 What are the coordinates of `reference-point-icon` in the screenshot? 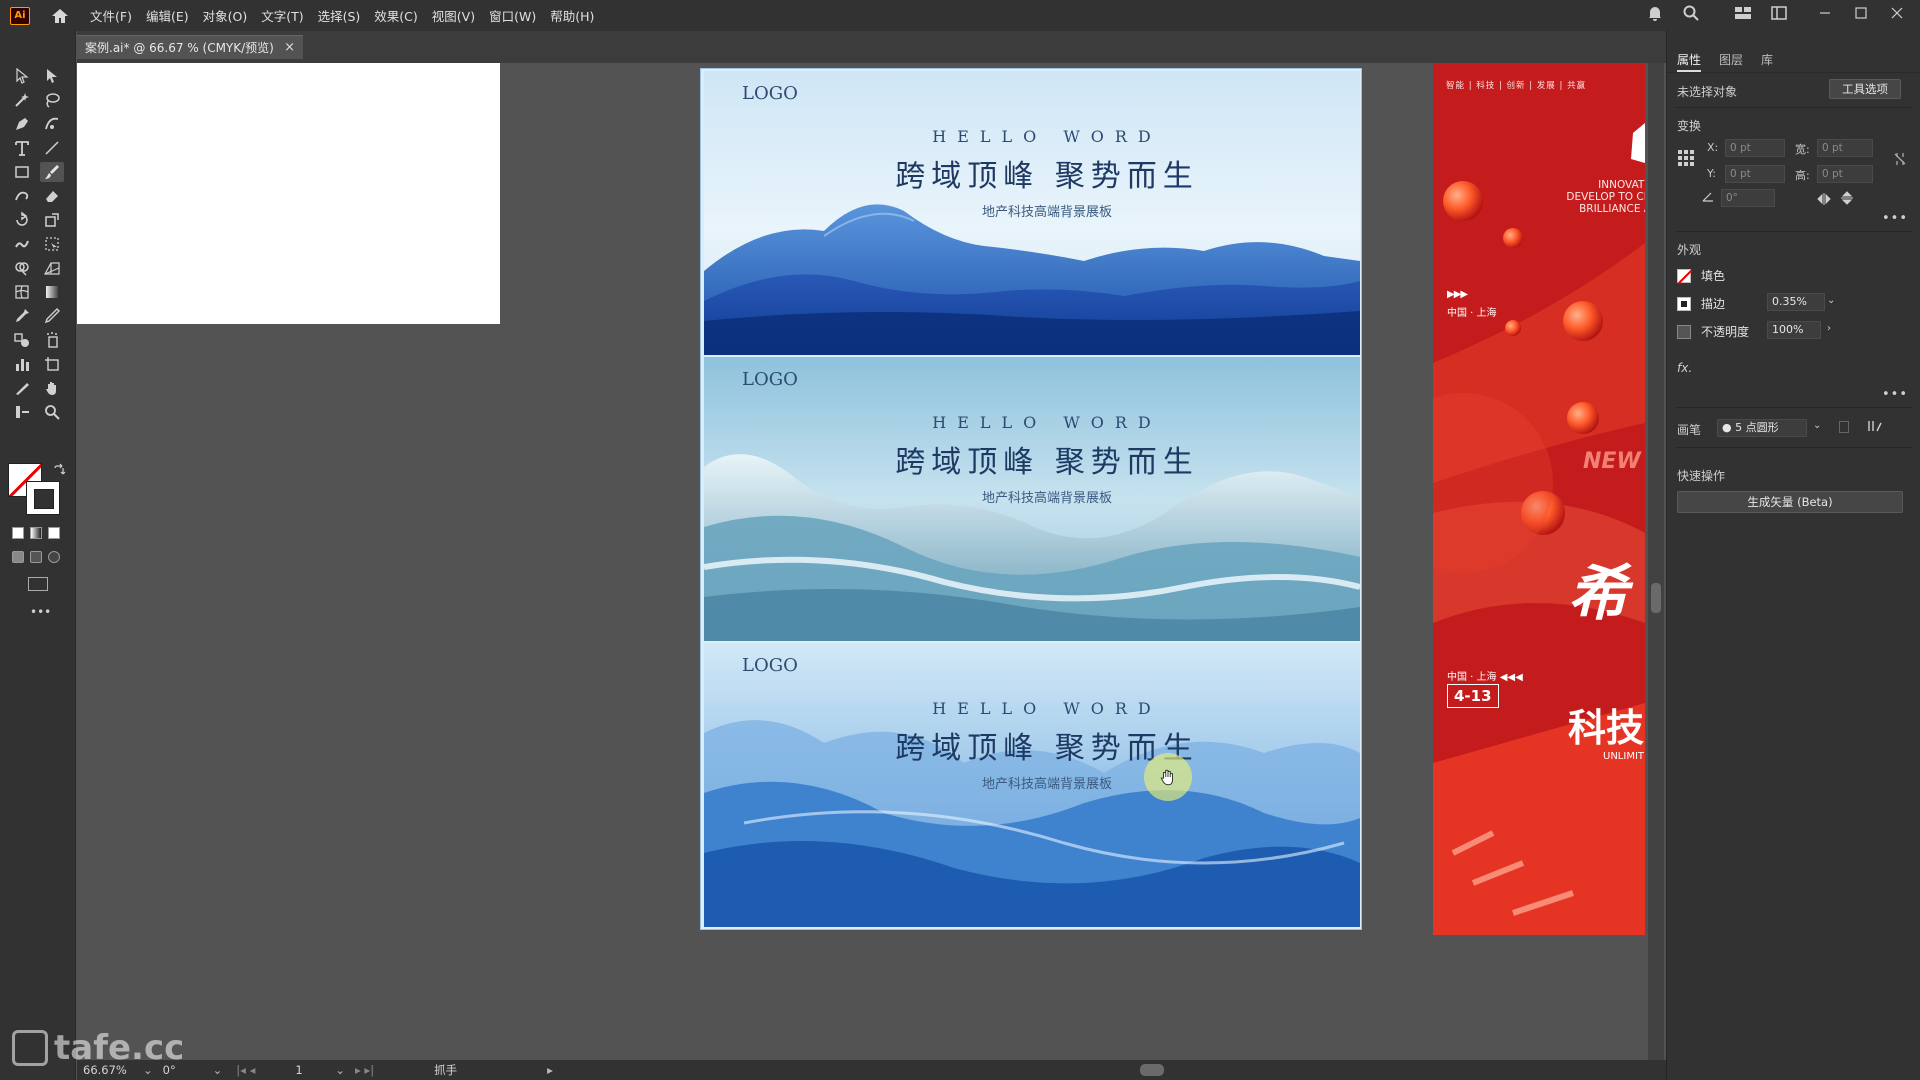 It's located at (1686, 158).